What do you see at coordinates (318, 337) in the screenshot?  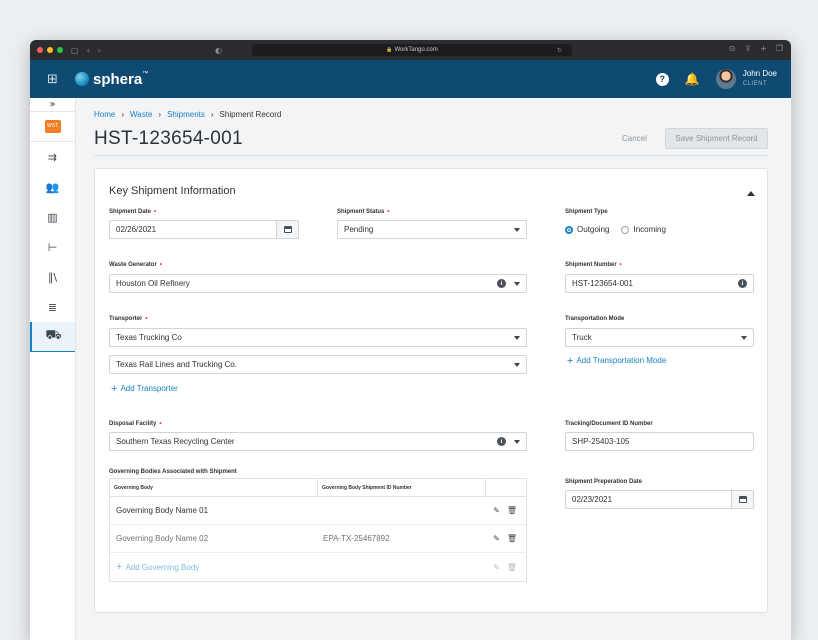 I see `transporter-select-1: Texas Trucking Co` at bounding box center [318, 337].